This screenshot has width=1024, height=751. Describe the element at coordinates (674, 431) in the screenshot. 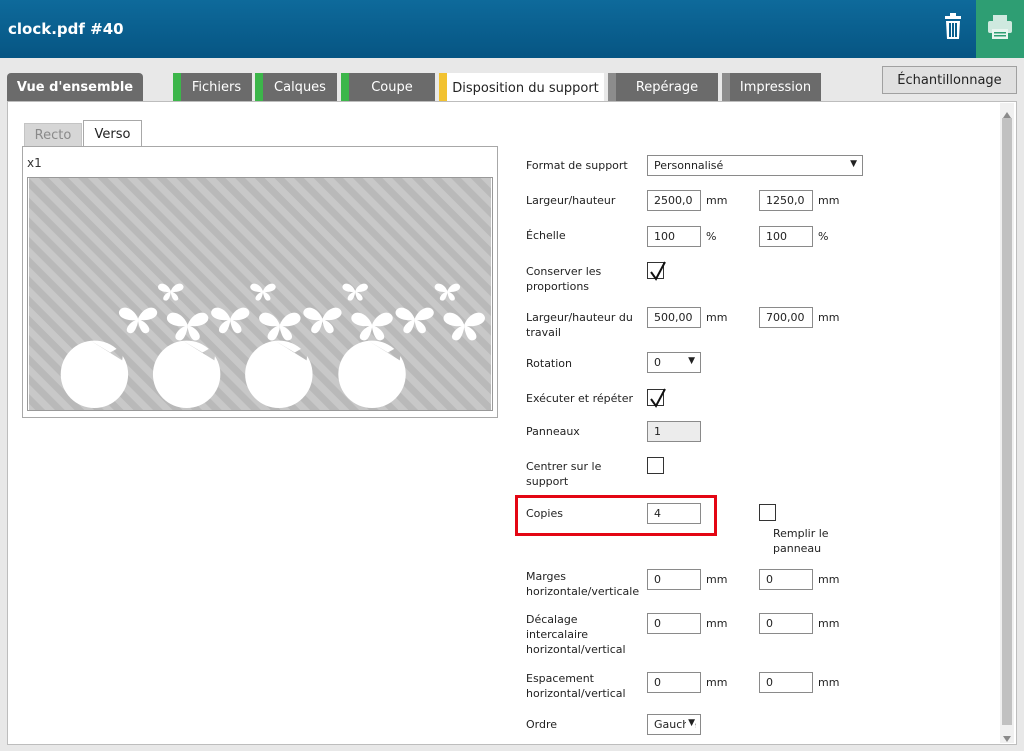

I see `panels-input` at that location.